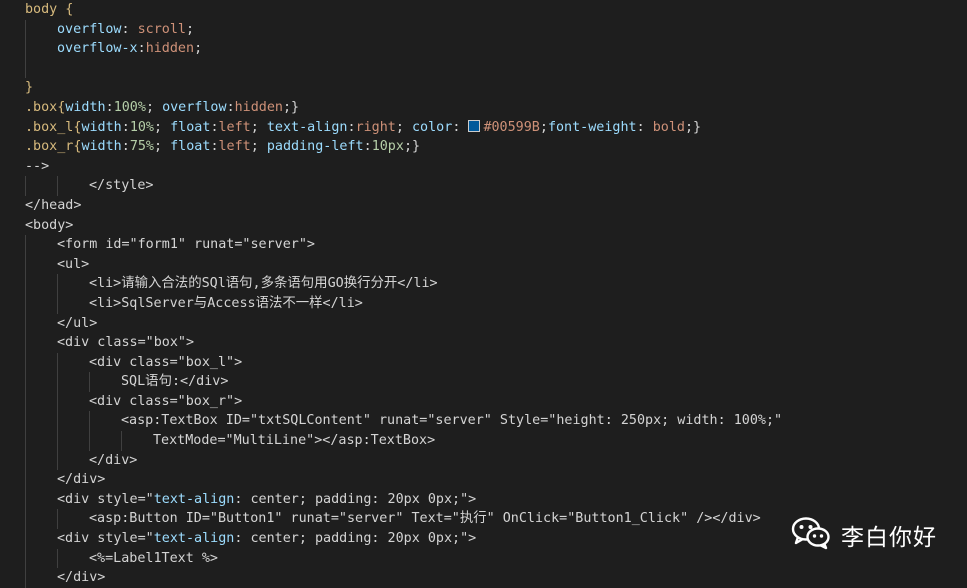 The width and height of the screenshot is (967, 588). Describe the element at coordinates (483, 49) in the screenshot. I see `code-line: overflow-x:hidden;` at that location.